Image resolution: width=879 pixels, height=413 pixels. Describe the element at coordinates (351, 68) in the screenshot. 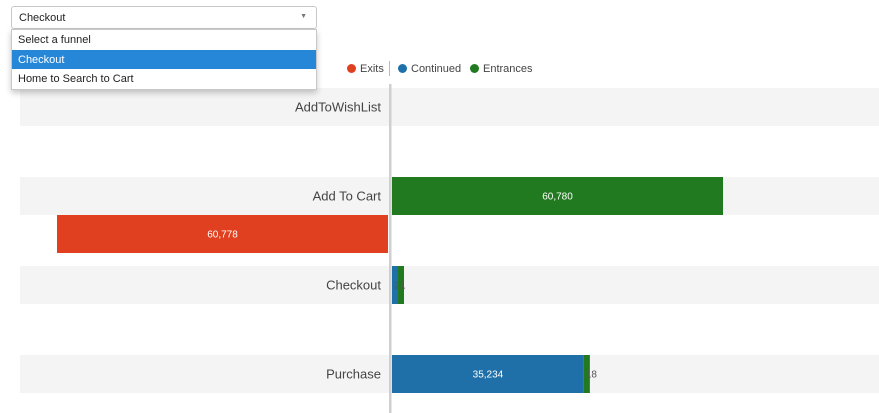

I see `legend-exits-marker` at that location.